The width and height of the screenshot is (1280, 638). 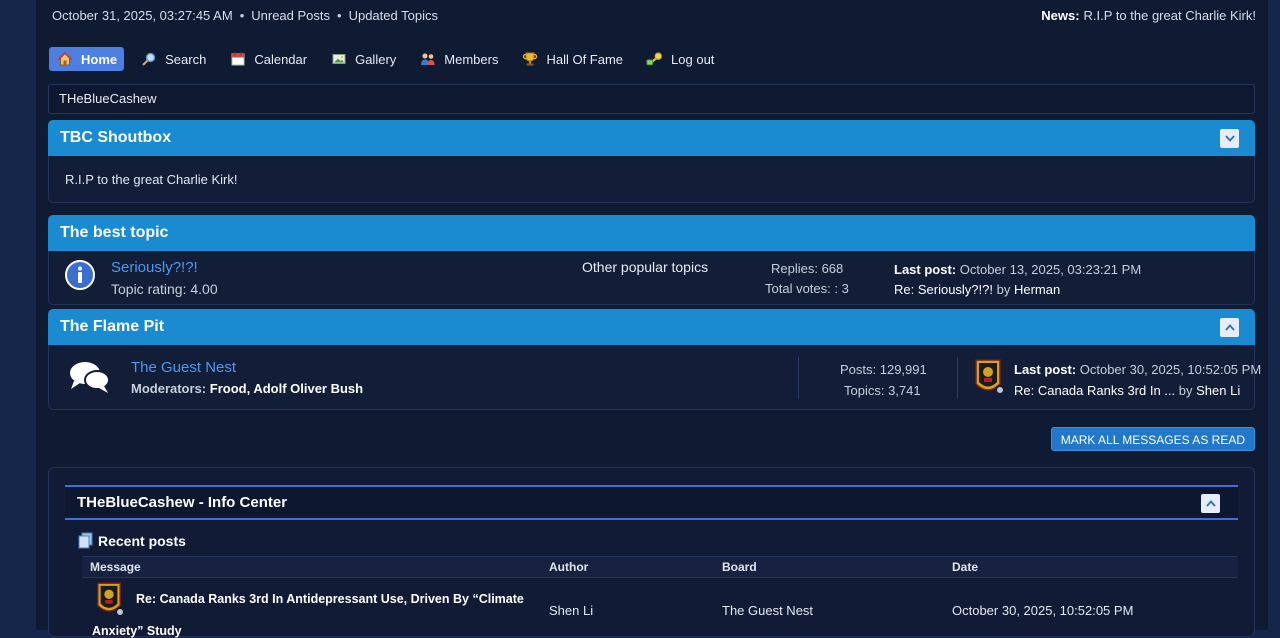 I want to click on last-post-topic-link: Re: Seriously?!?!, so click(x=943, y=289).